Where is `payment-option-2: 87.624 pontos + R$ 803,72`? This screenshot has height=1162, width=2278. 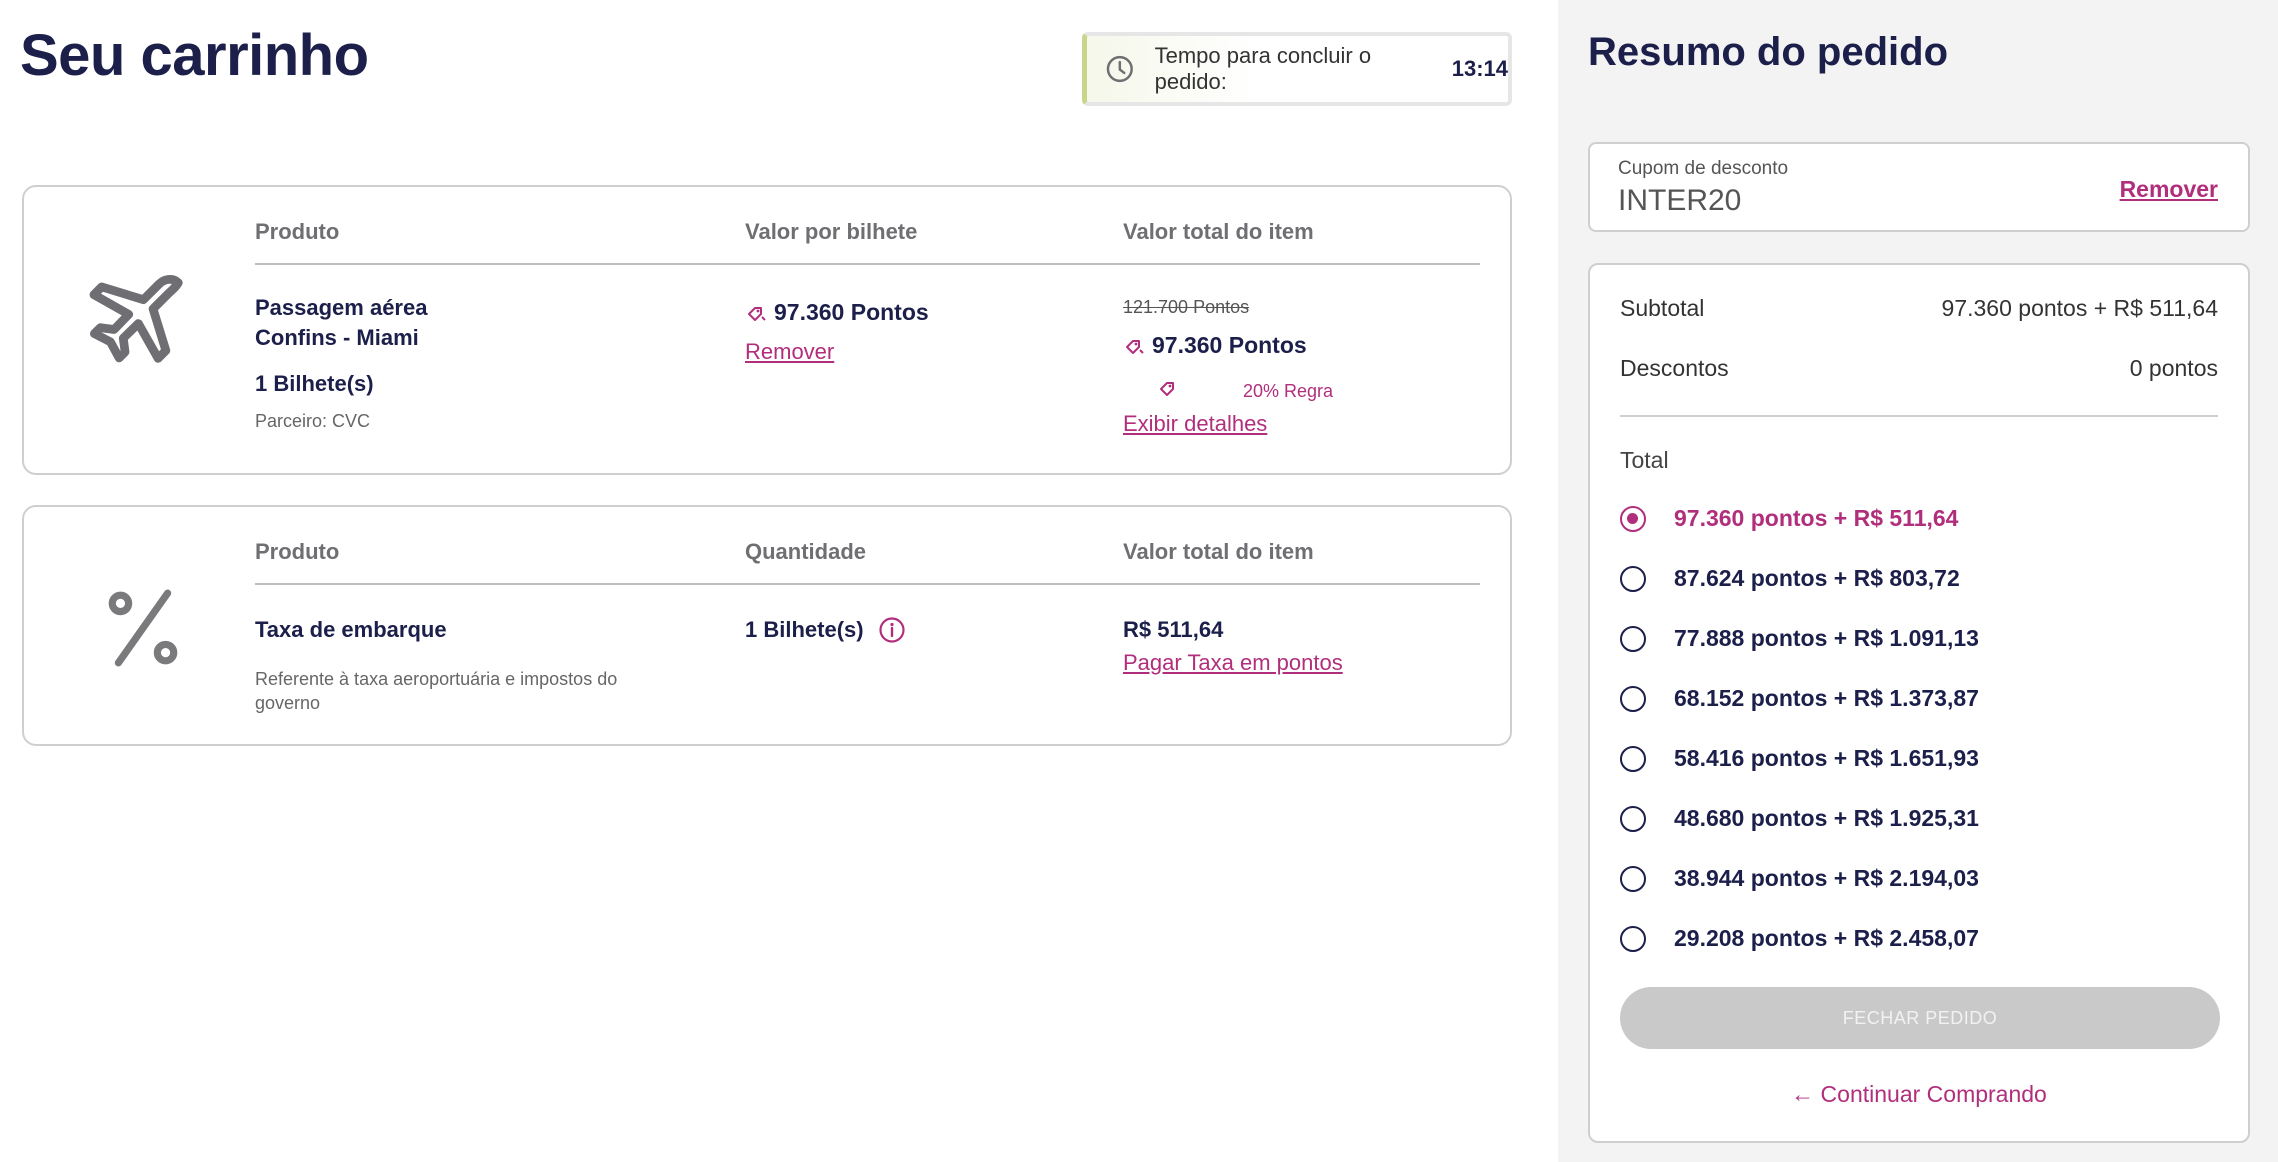 payment-option-2: 87.624 pontos + R$ 803,72 is located at coordinates (1790, 578).